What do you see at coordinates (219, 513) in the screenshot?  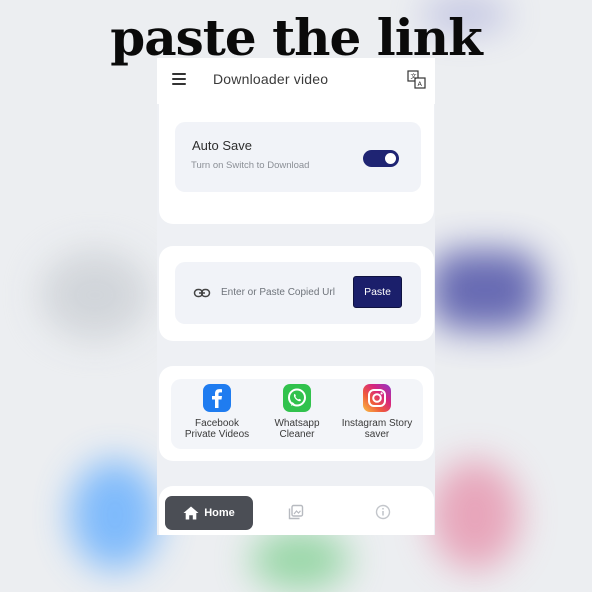 I see `nav-home-label: Home` at bounding box center [219, 513].